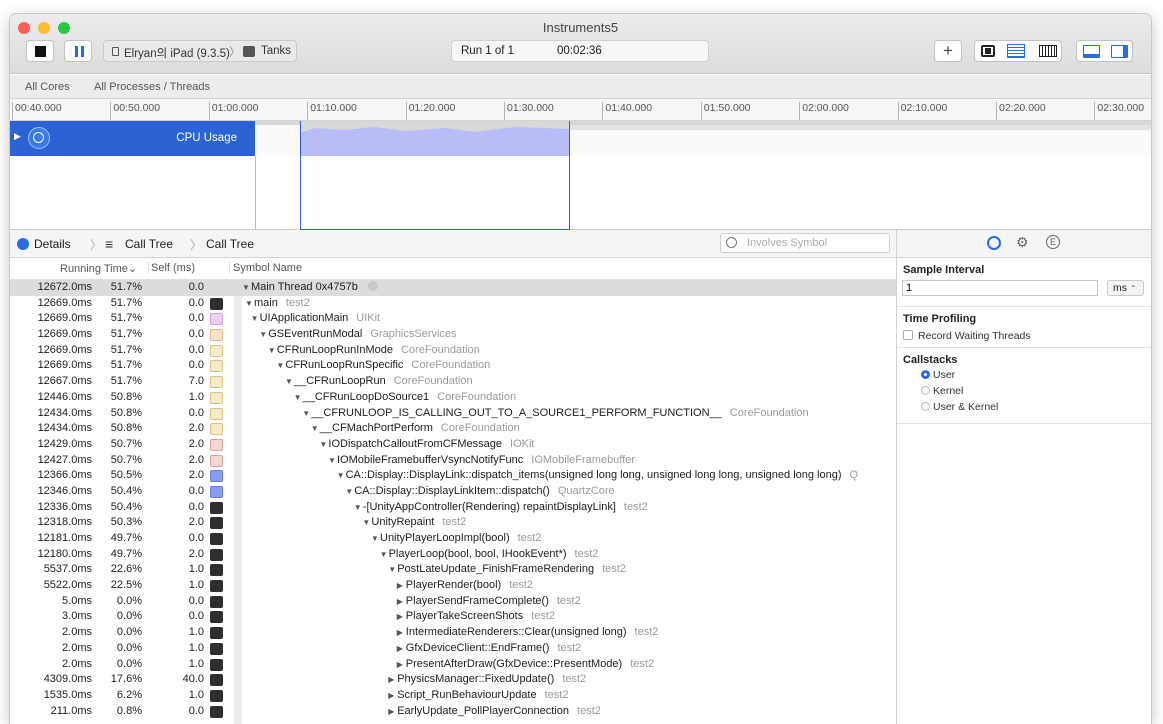 The image size is (1163, 724). I want to click on timeline-empty-area, so click(580, 175).